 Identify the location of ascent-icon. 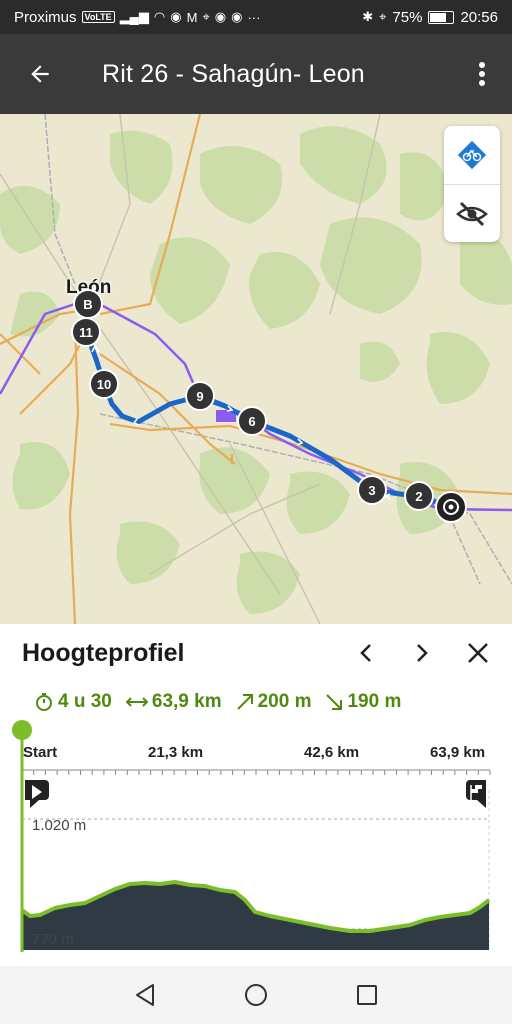
(244, 702).